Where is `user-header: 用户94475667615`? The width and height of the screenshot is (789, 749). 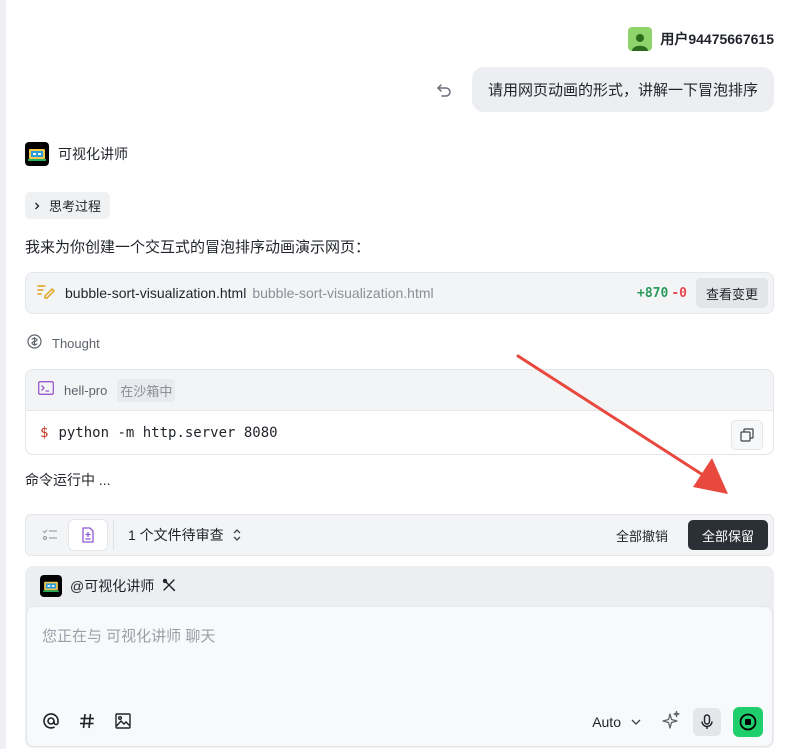
user-header: 用户94475667615 is located at coordinates (701, 39).